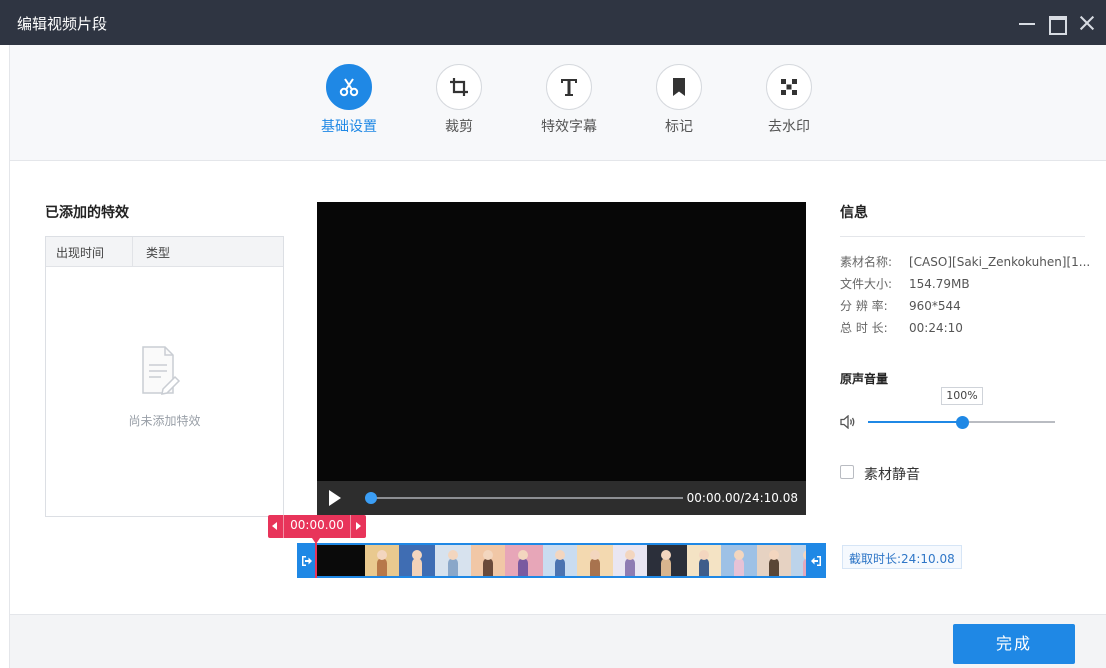 This screenshot has width=1106, height=668. I want to click on progress-knob, so click(371, 498).